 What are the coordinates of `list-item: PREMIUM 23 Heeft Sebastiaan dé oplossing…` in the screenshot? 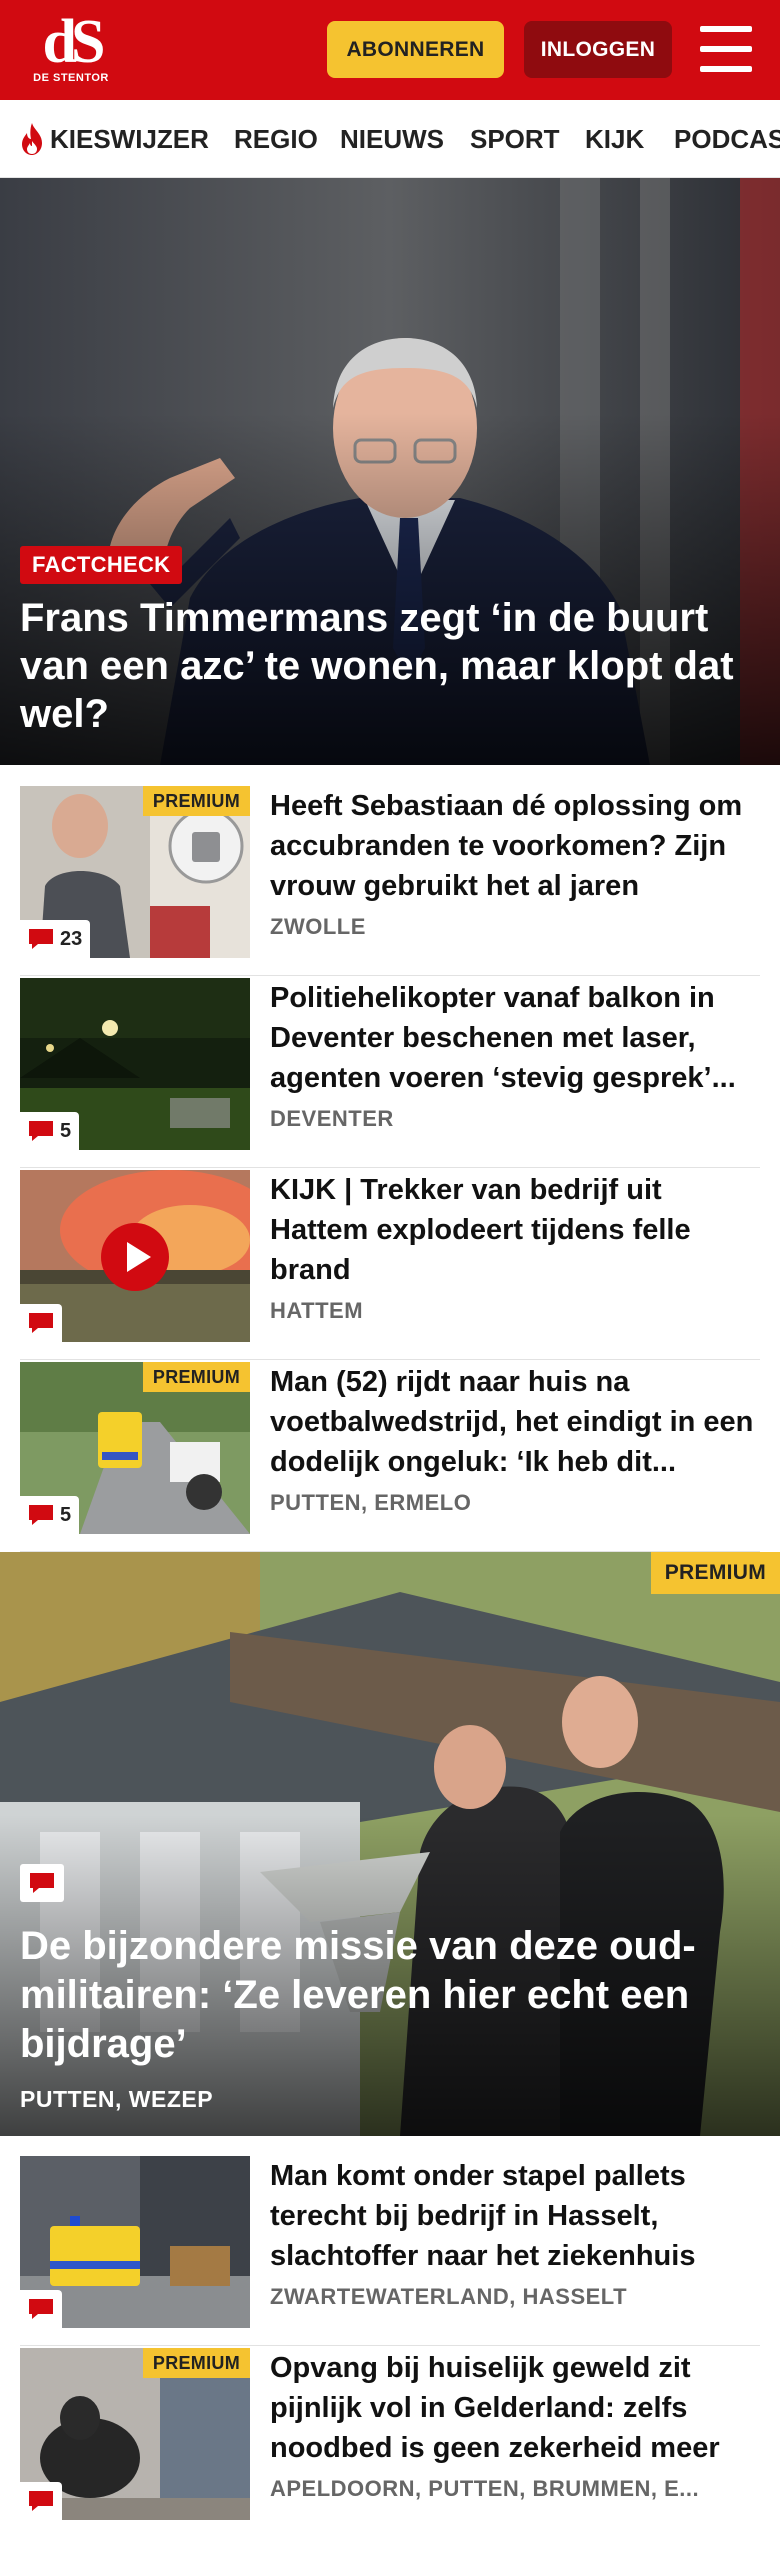 It's located at (390, 881).